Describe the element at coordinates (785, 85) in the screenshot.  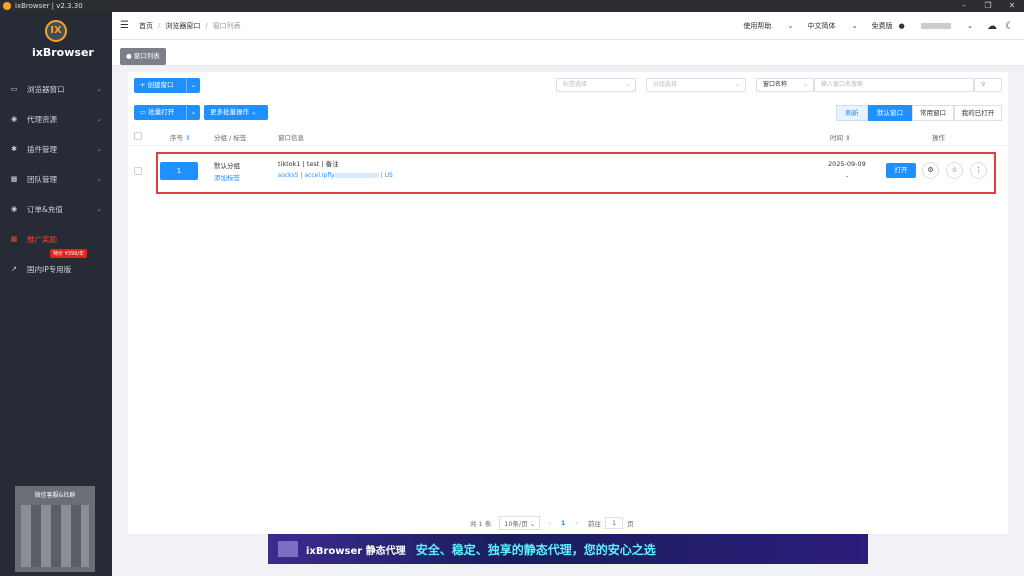
I see `search-field-select: 窗口名称 ⌄` at that location.